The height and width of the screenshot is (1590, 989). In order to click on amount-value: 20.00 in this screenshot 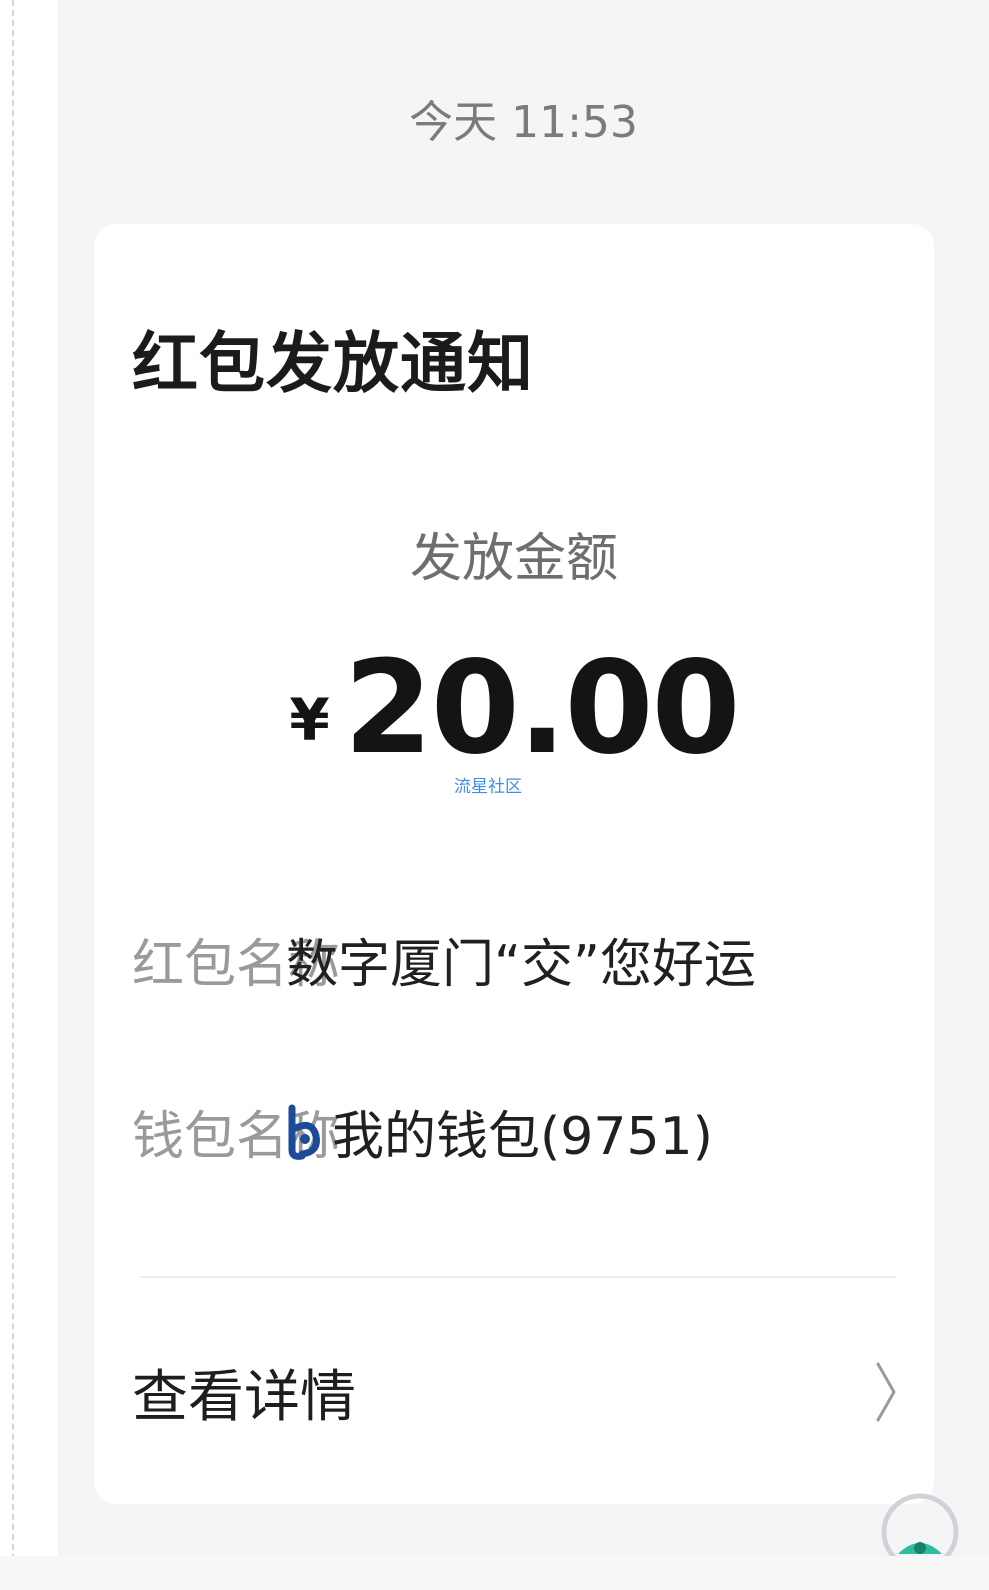, I will do `click(542, 708)`.